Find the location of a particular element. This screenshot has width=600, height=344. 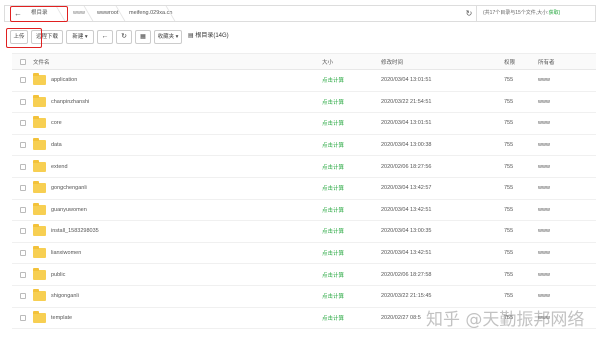

back-button: ← is located at coordinates (105, 37).